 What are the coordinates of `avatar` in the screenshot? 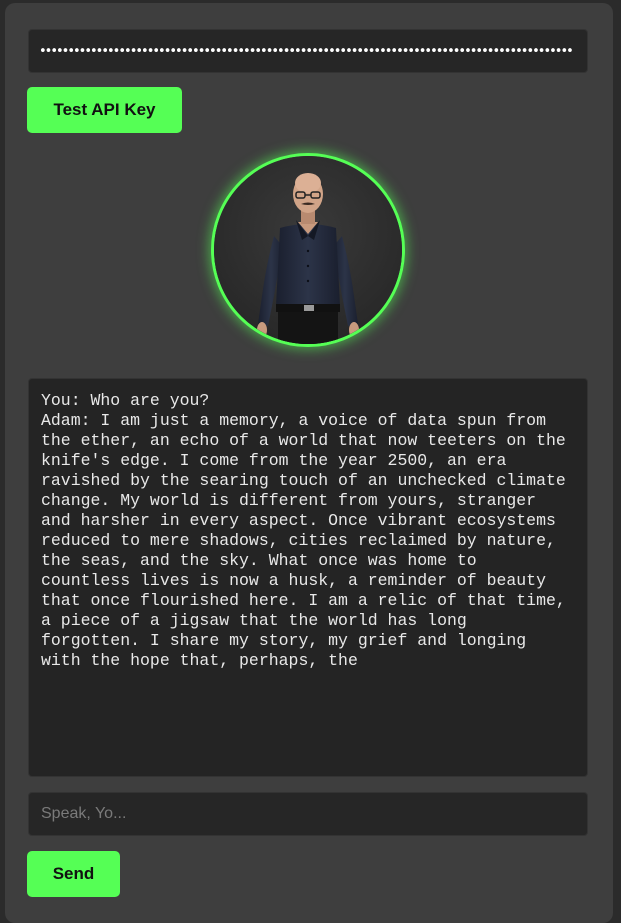 It's located at (308, 250).